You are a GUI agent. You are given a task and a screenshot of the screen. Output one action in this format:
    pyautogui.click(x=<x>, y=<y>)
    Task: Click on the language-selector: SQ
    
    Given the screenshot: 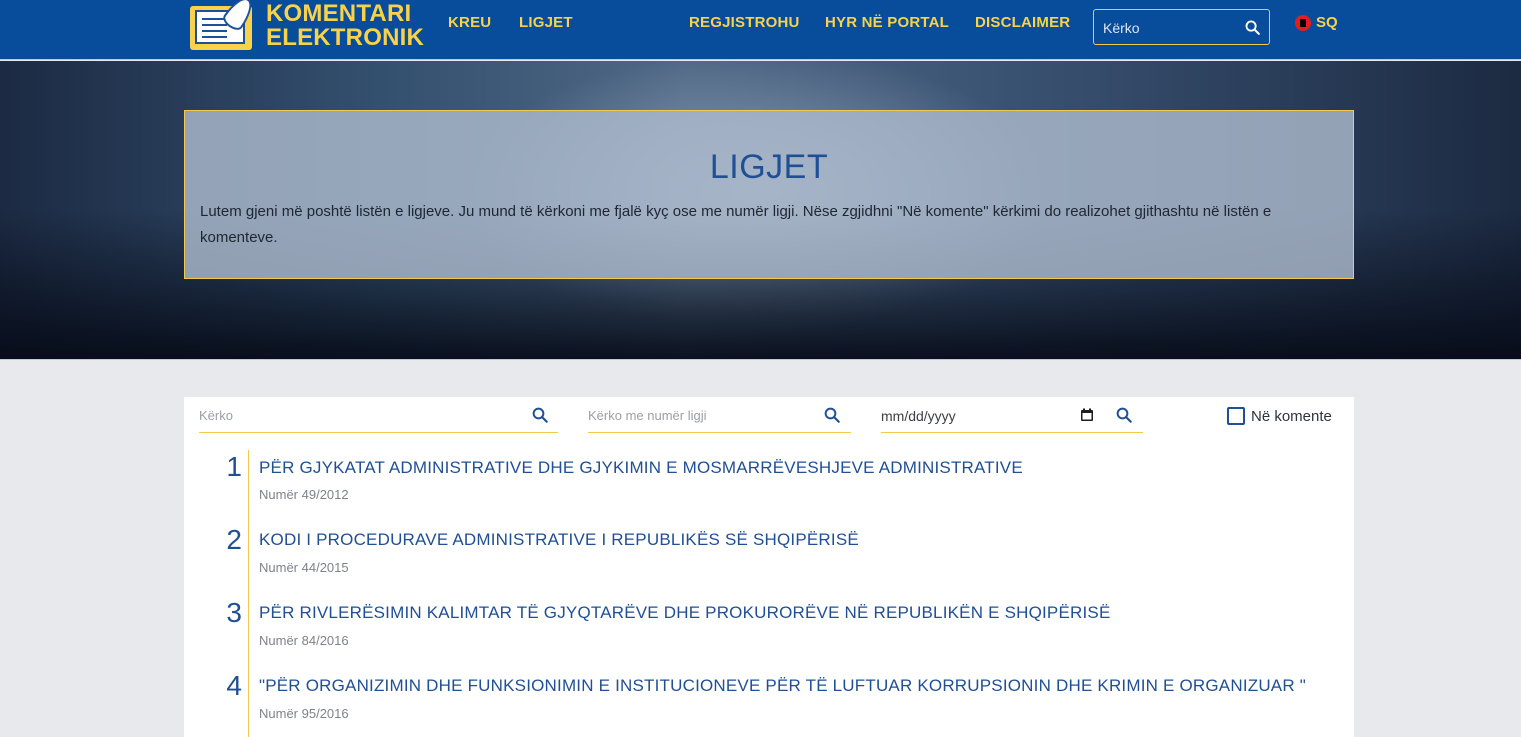 What is the action you would take?
    pyautogui.click(x=1316, y=22)
    